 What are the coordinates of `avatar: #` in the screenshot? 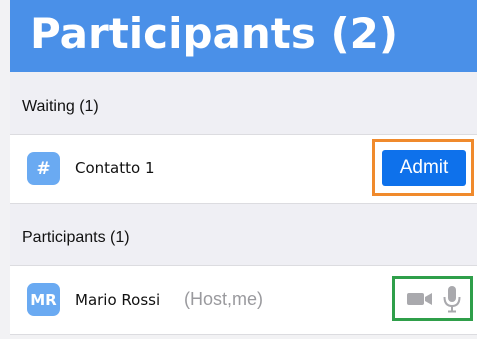 It's located at (43, 168).